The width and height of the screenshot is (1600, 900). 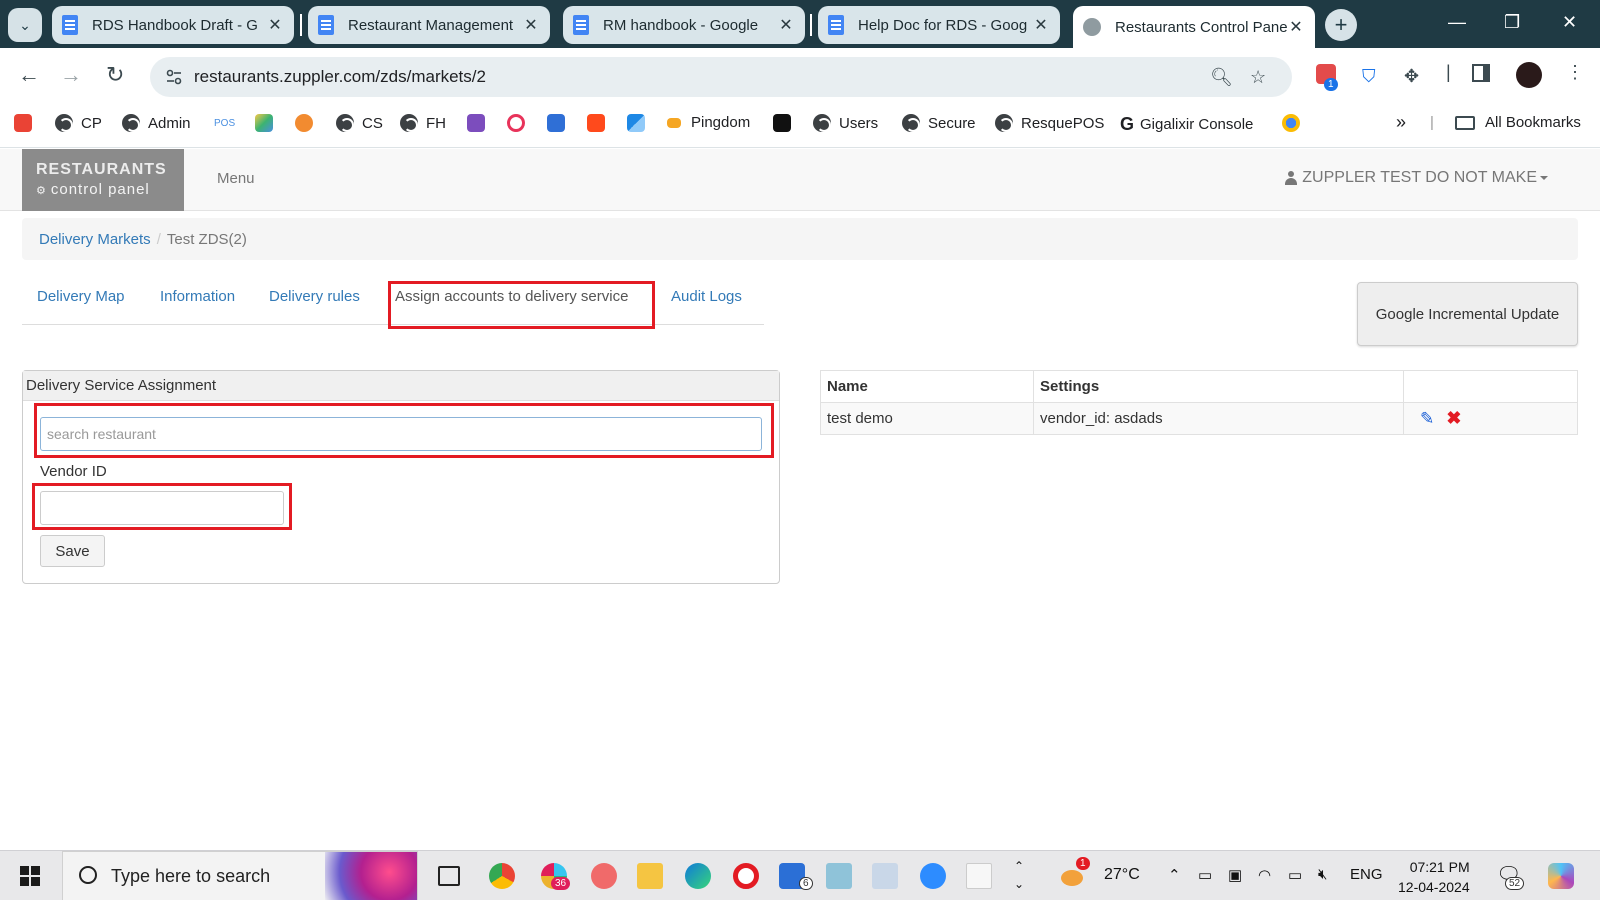 What do you see at coordinates (174, 77) in the screenshot?
I see `site-settings-icon` at bounding box center [174, 77].